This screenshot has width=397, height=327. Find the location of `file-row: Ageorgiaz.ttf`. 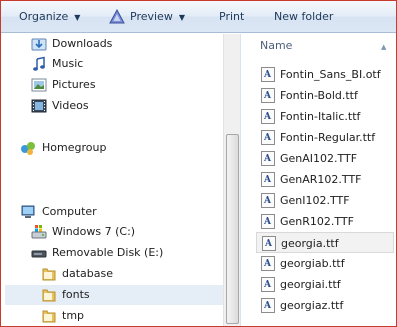

file-row: Ageorgiaz.ttf is located at coordinates (325, 305).